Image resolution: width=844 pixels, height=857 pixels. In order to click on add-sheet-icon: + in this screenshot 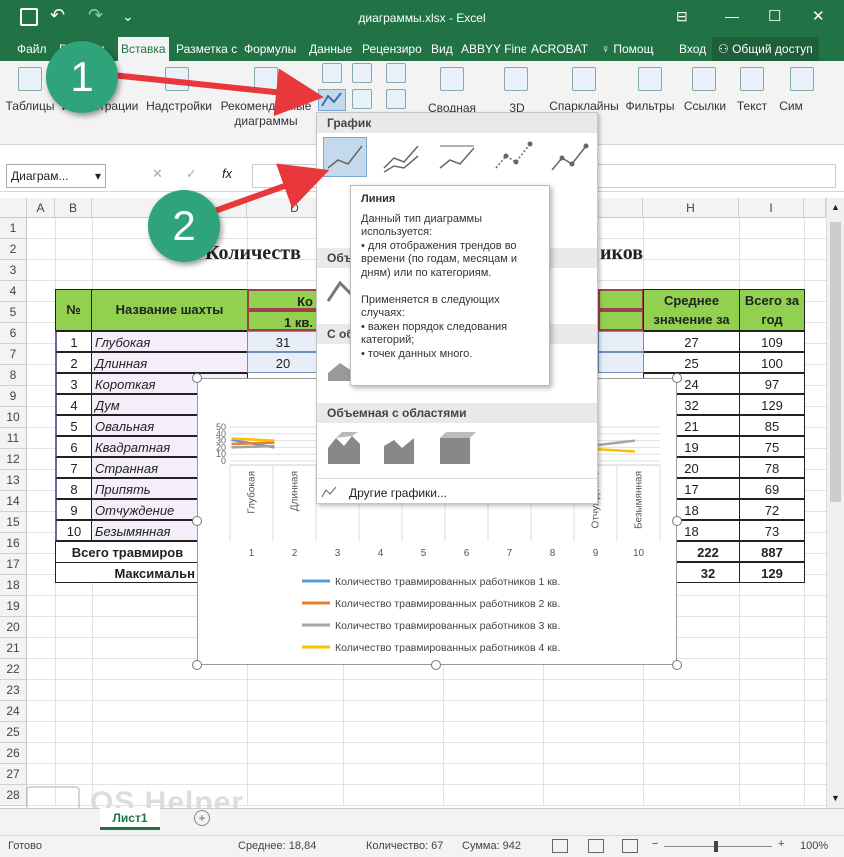, I will do `click(202, 818)`.